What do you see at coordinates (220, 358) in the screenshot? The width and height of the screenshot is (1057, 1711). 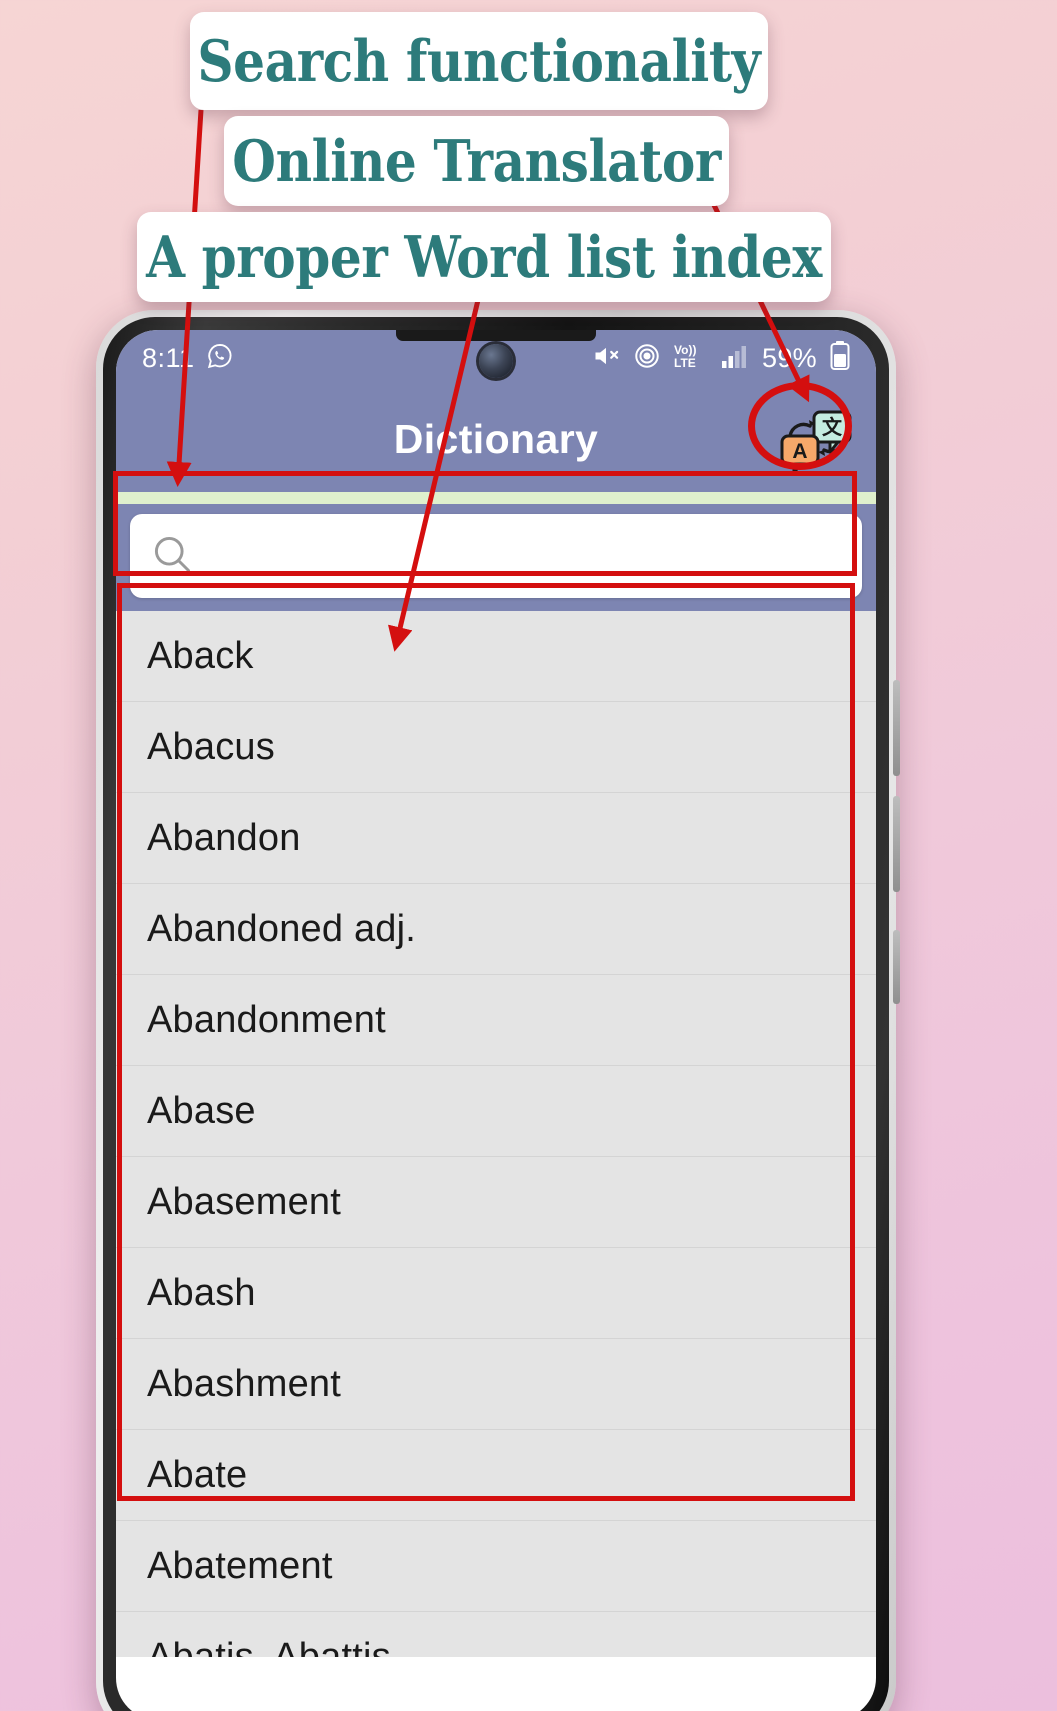 I see `whatsapp-icon` at bounding box center [220, 358].